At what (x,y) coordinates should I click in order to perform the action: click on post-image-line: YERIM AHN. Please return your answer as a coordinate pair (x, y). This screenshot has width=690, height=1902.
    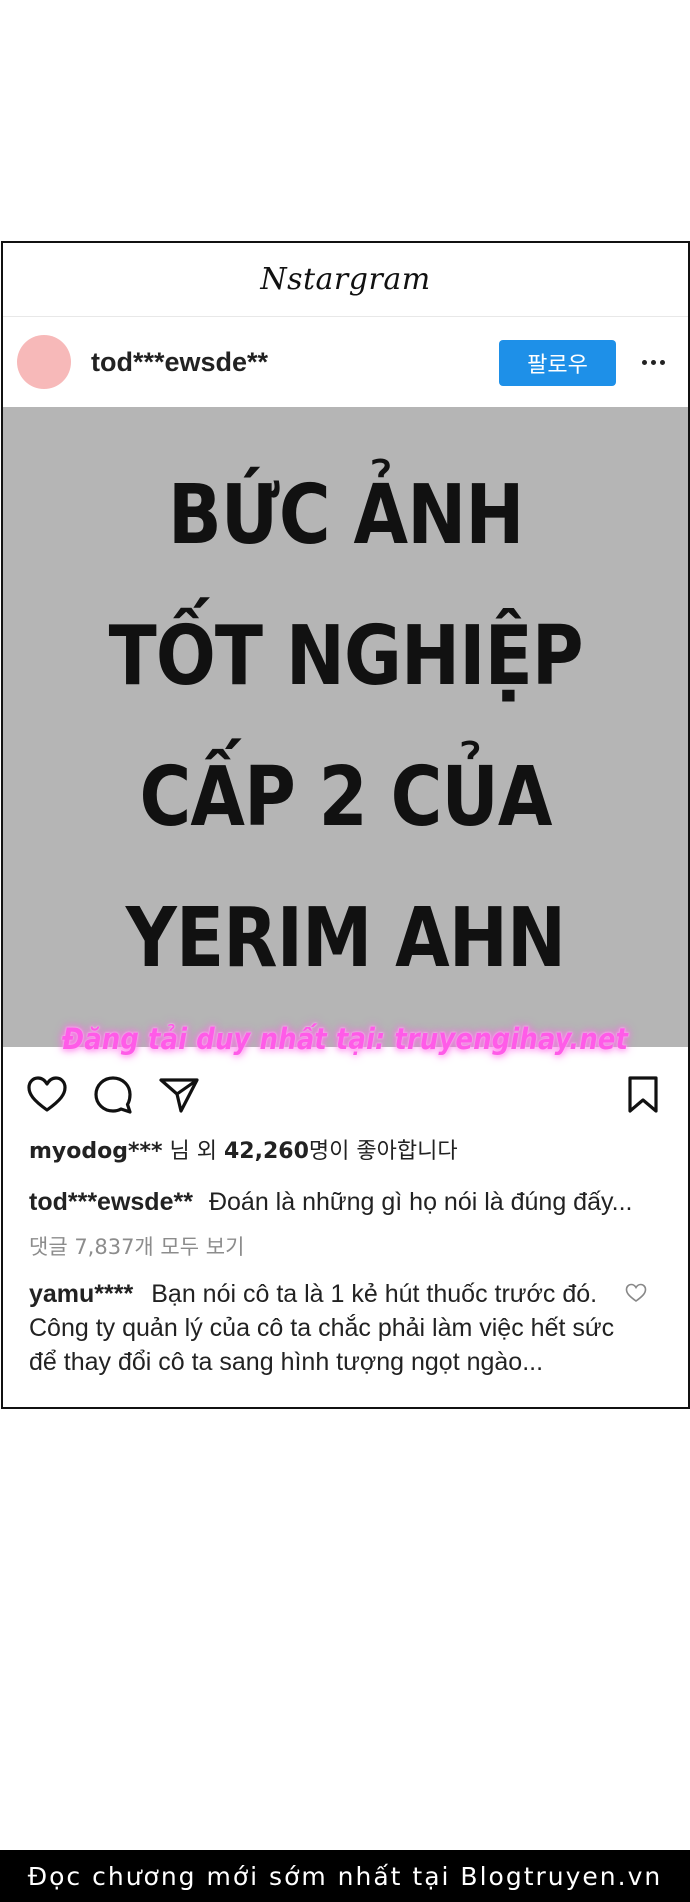
    Looking at the image, I should click on (345, 938).